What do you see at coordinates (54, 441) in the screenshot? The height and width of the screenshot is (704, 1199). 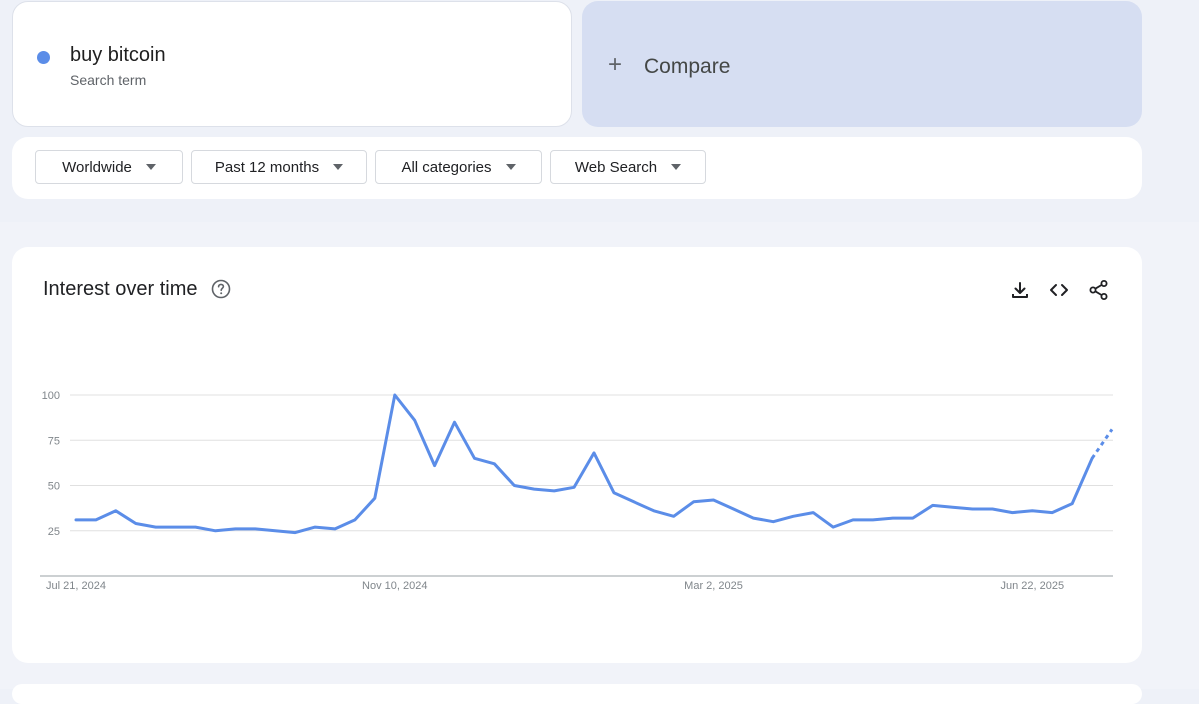 I see `y-tick-label: 75` at bounding box center [54, 441].